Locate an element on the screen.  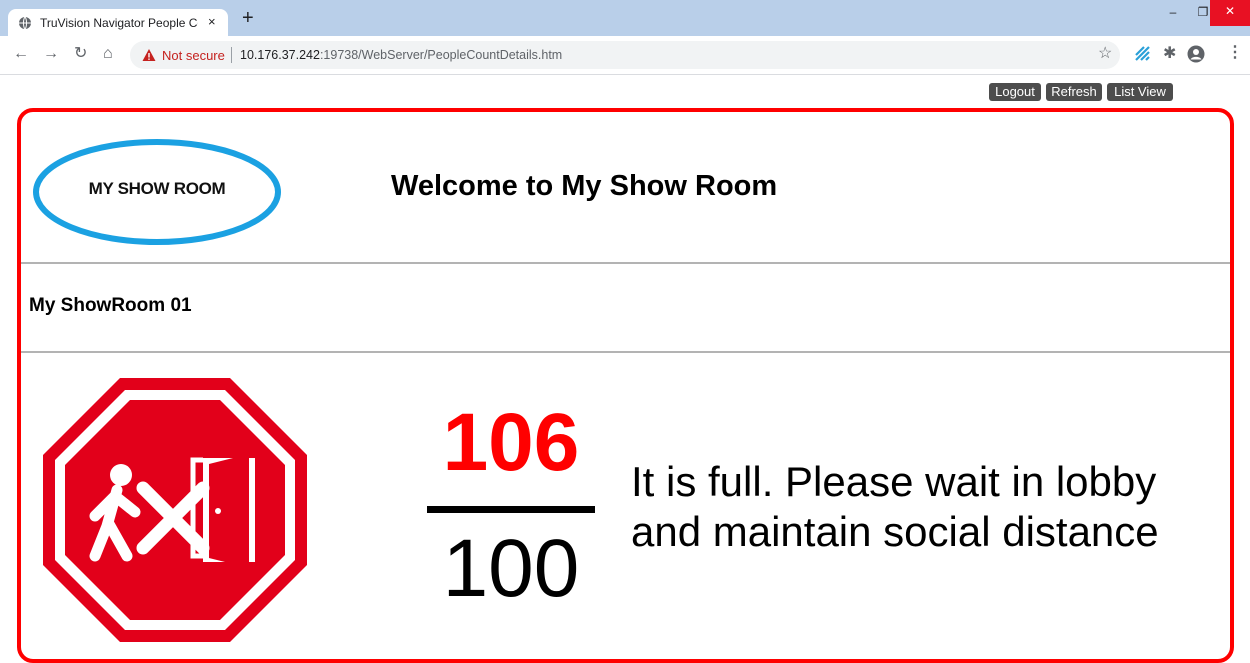
url-path: :19738/WebServer/PeopleCountDetails.htm is located at coordinates (441, 55).